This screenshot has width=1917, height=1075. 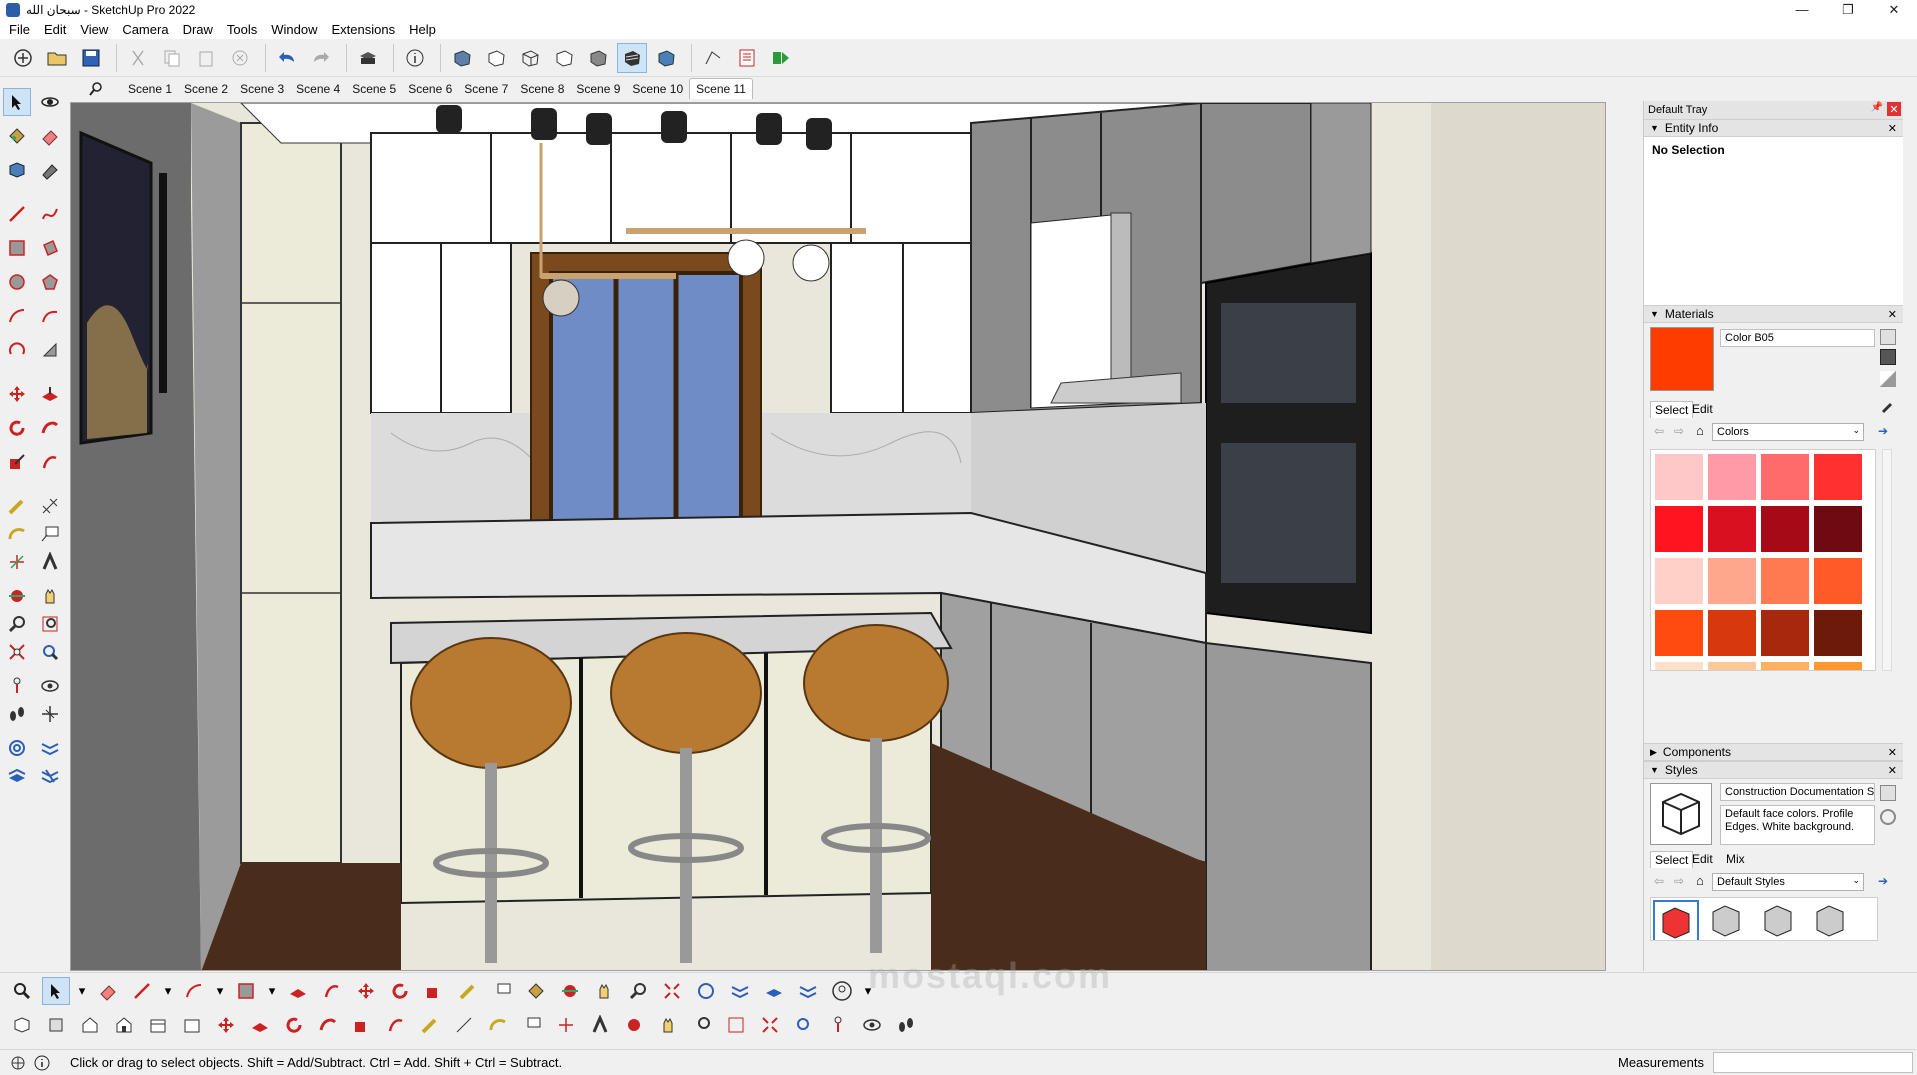 What do you see at coordinates (55, 29) in the screenshot?
I see `menu-edit: Edit` at bounding box center [55, 29].